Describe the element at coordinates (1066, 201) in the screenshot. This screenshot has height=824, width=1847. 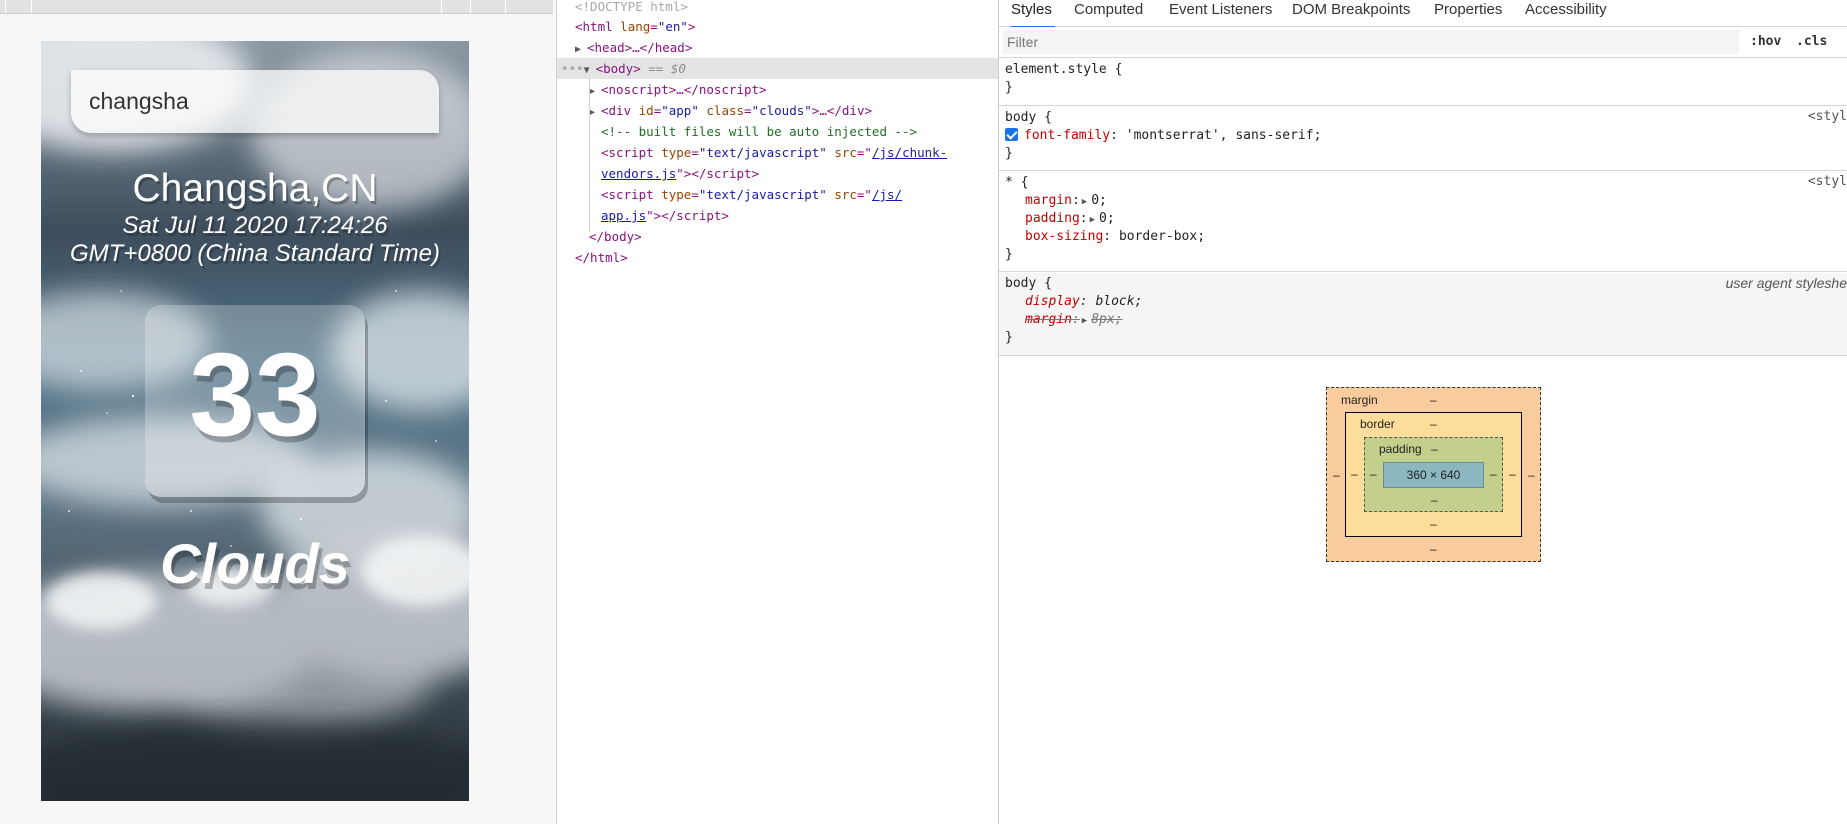
I see `margin-declaration: margin: ▶ 0;` at that location.